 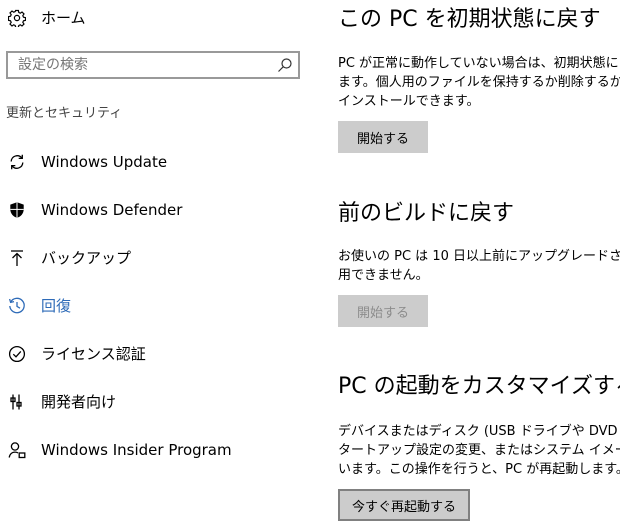 I want to click on section-title: 更新とセキュリティ, so click(x=64, y=113).